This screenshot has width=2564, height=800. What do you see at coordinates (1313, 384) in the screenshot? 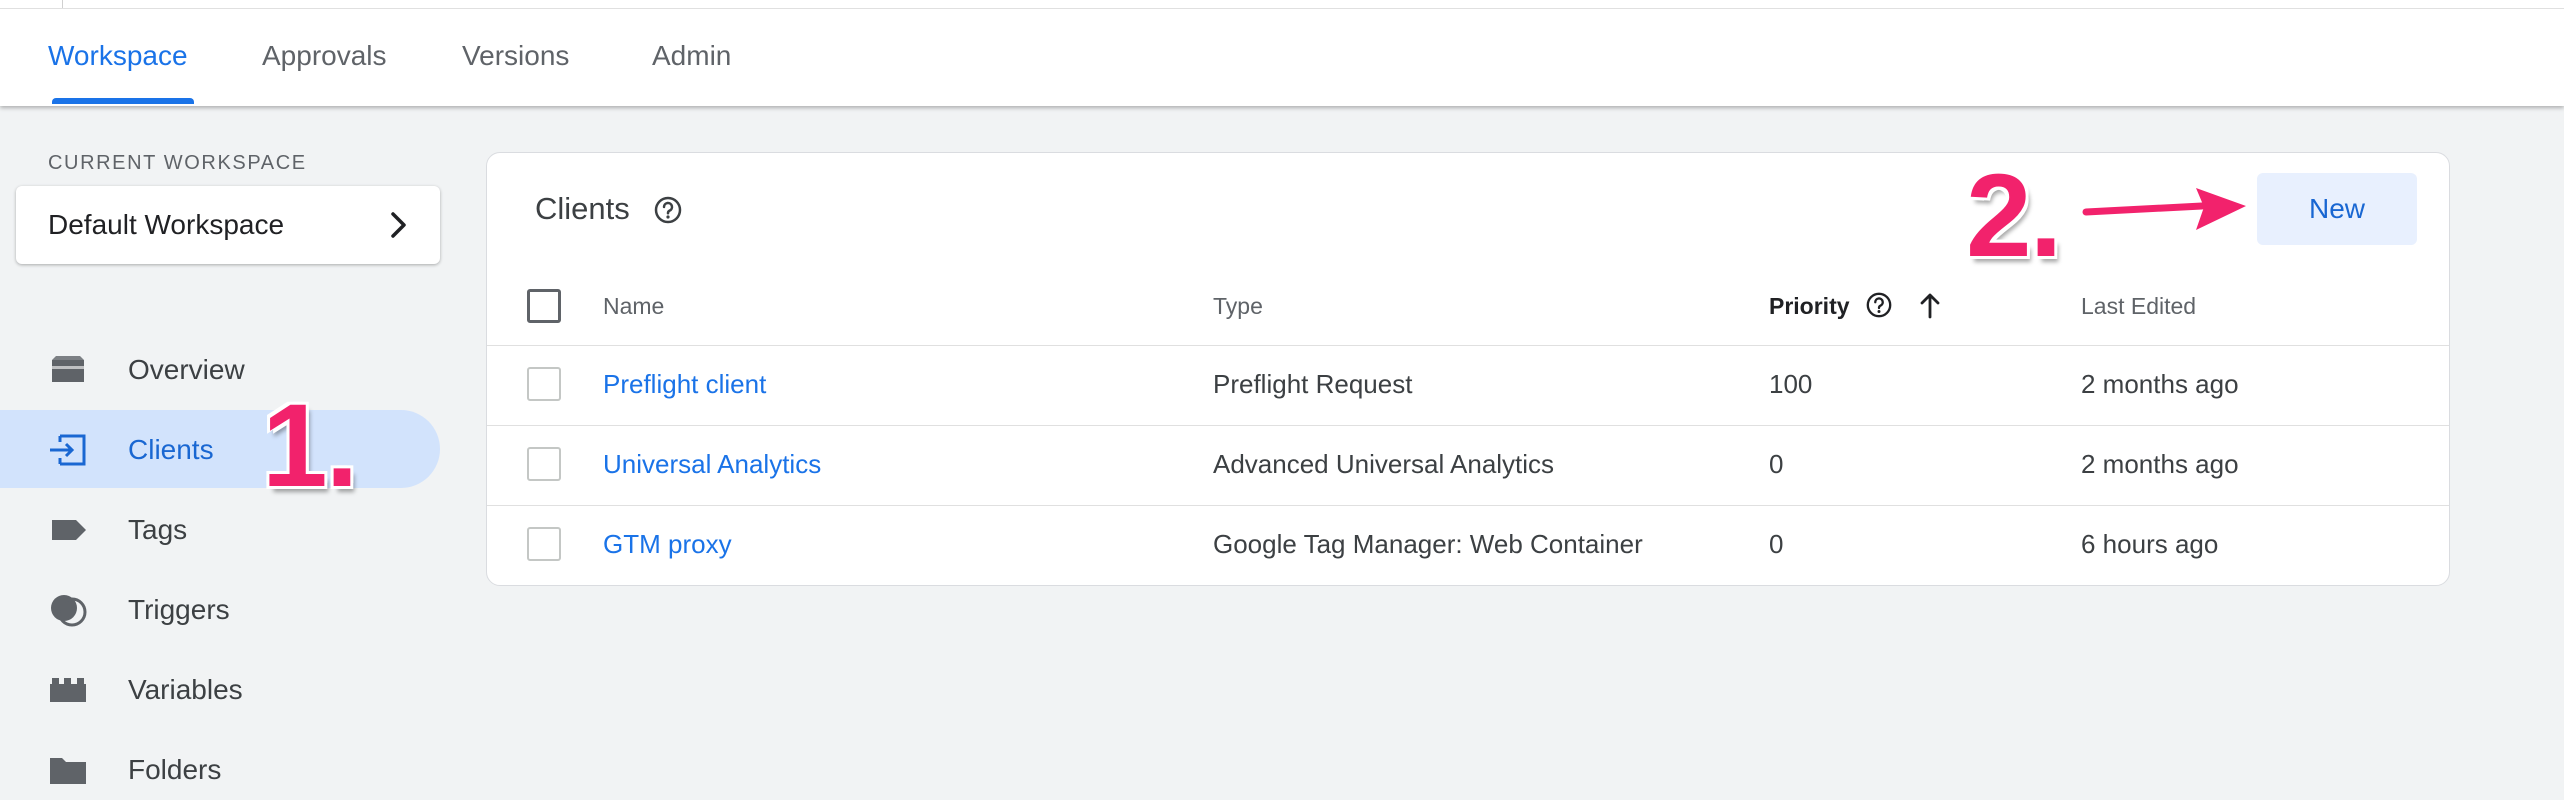
I see `client-type: Preflight Request` at bounding box center [1313, 384].